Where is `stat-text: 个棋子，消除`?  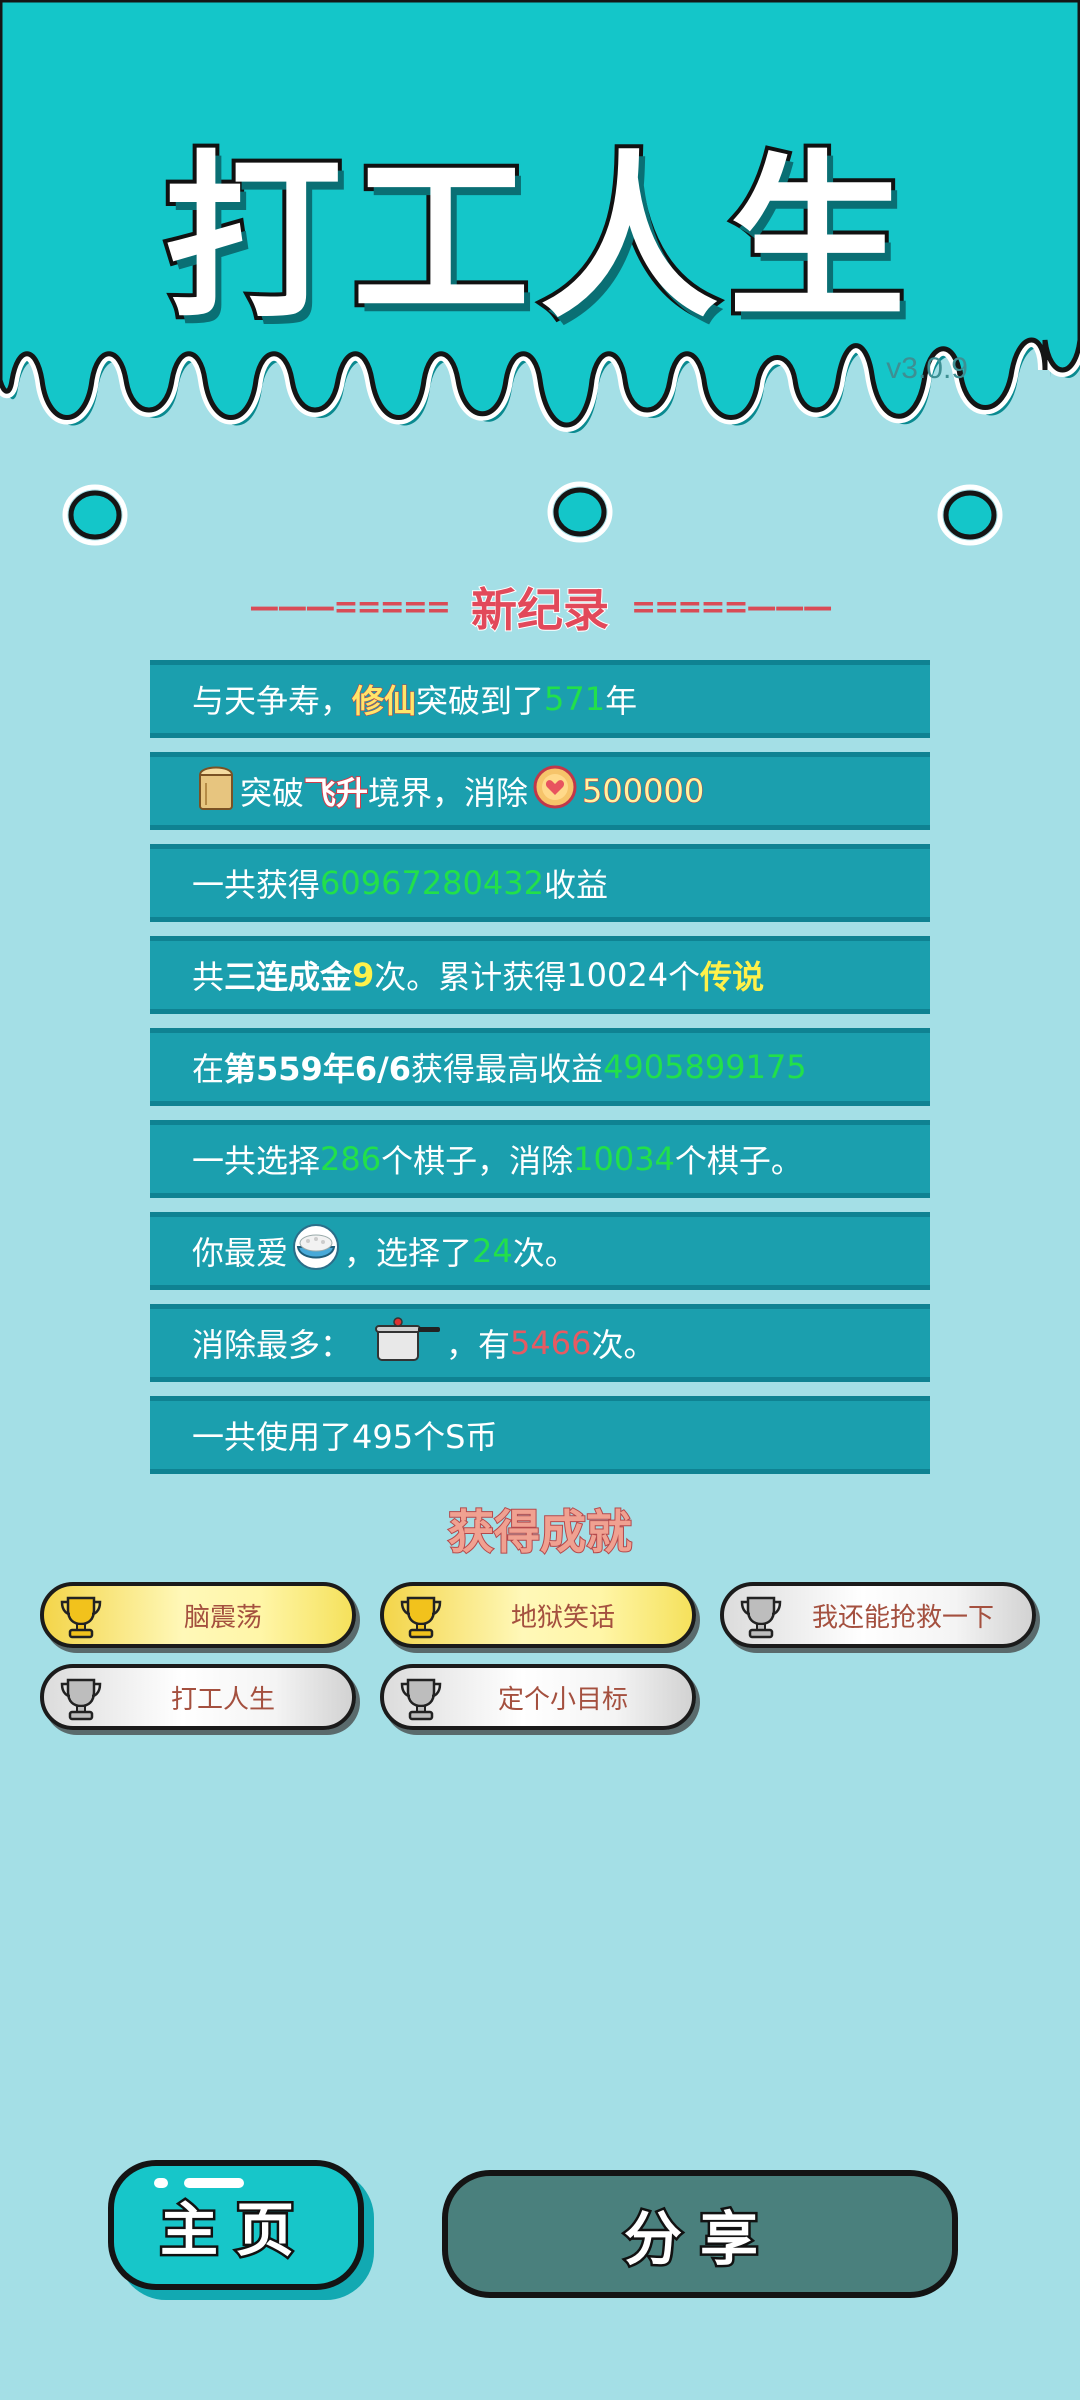
stat-text: 个棋子，消除 is located at coordinates (477, 1161).